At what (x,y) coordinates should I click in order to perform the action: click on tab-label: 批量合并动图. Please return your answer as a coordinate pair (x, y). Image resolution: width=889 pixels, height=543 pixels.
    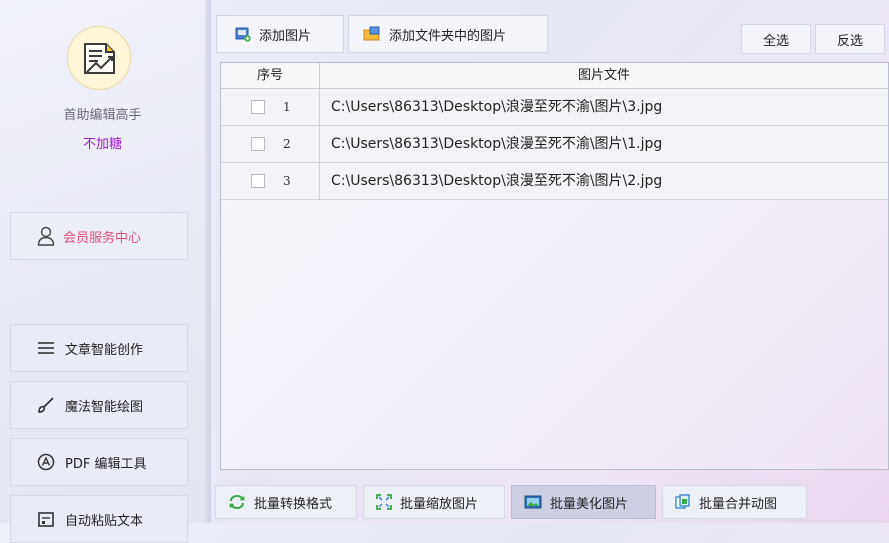
    Looking at the image, I should click on (738, 504).